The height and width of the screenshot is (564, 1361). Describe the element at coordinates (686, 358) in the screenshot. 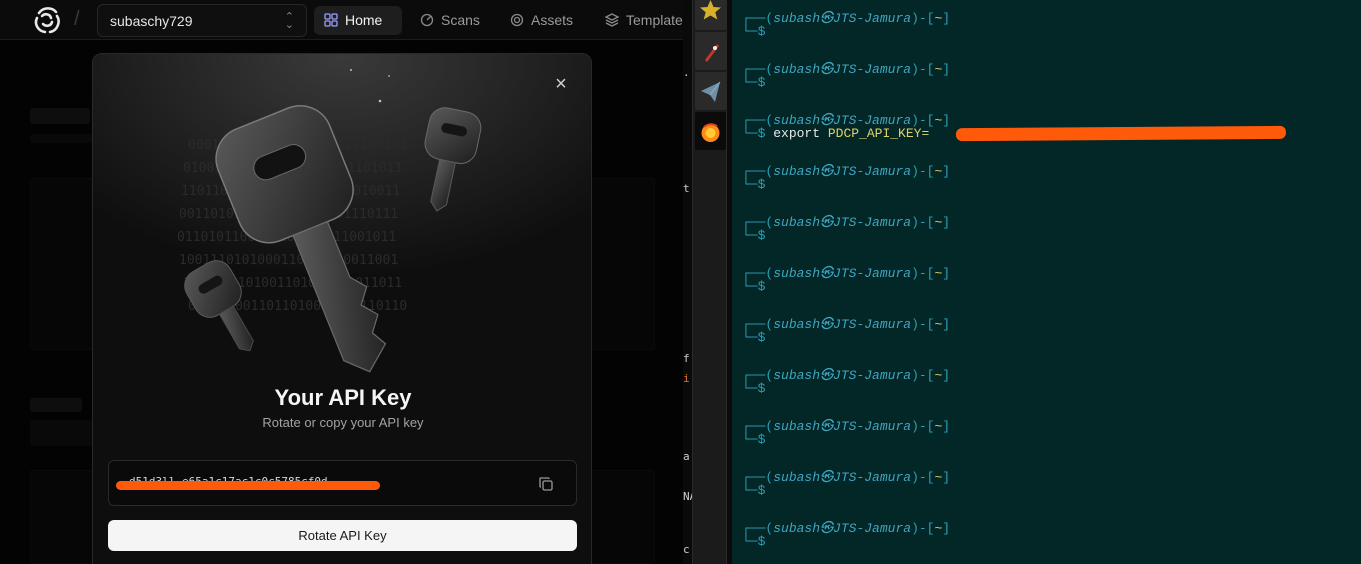

I see `strip-fragment: f` at that location.